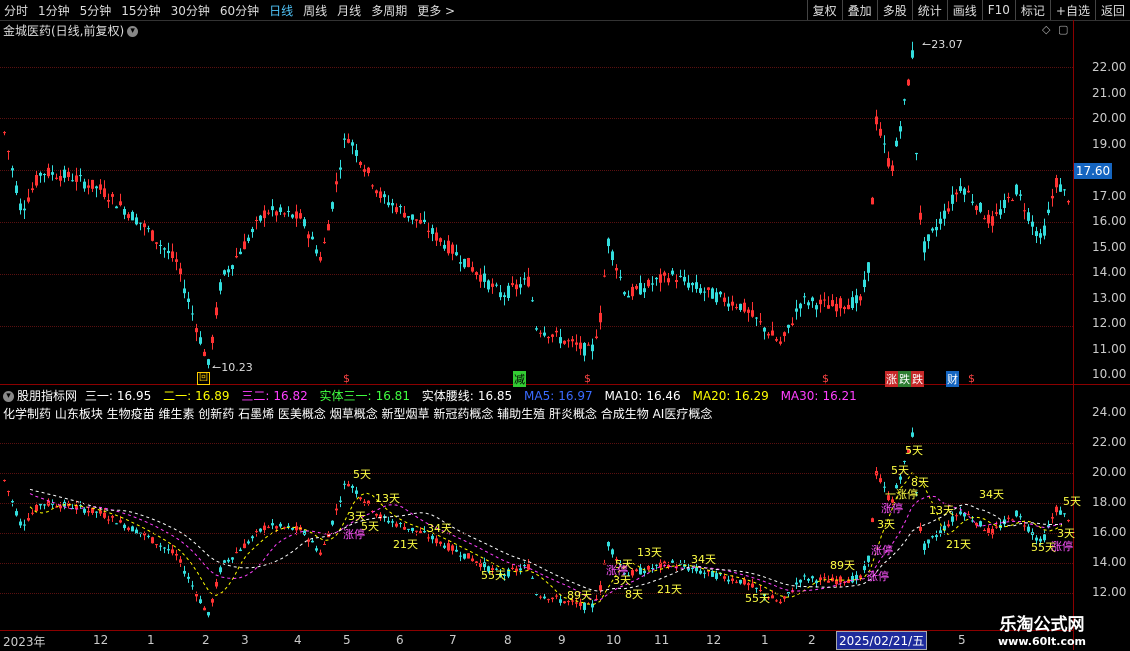 The width and height of the screenshot is (1130, 651). What do you see at coordinates (274, 396) in the screenshot?
I see `ind-san-er: 三二: 16.82` at bounding box center [274, 396].